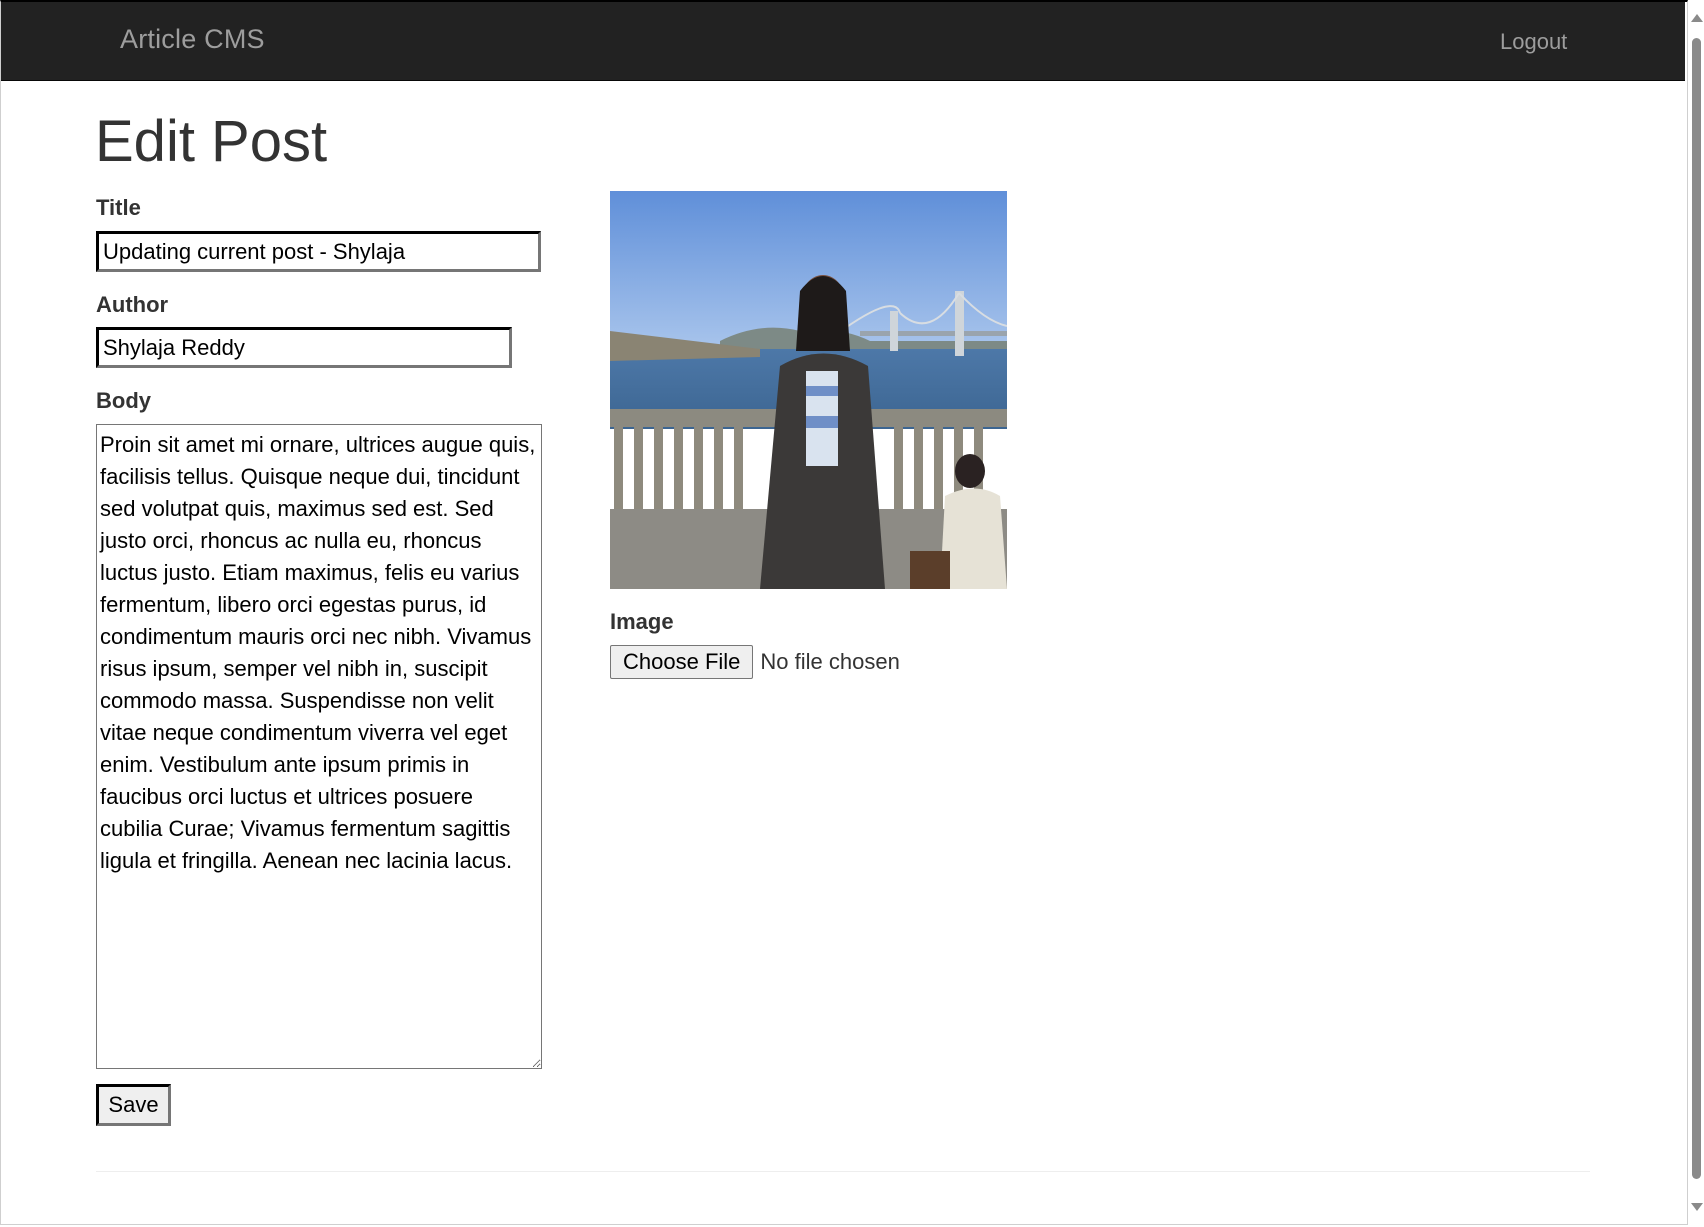 The height and width of the screenshot is (1227, 1704). What do you see at coordinates (755, 662) in the screenshot?
I see `image-file-input: Choose File No file chosen` at bounding box center [755, 662].